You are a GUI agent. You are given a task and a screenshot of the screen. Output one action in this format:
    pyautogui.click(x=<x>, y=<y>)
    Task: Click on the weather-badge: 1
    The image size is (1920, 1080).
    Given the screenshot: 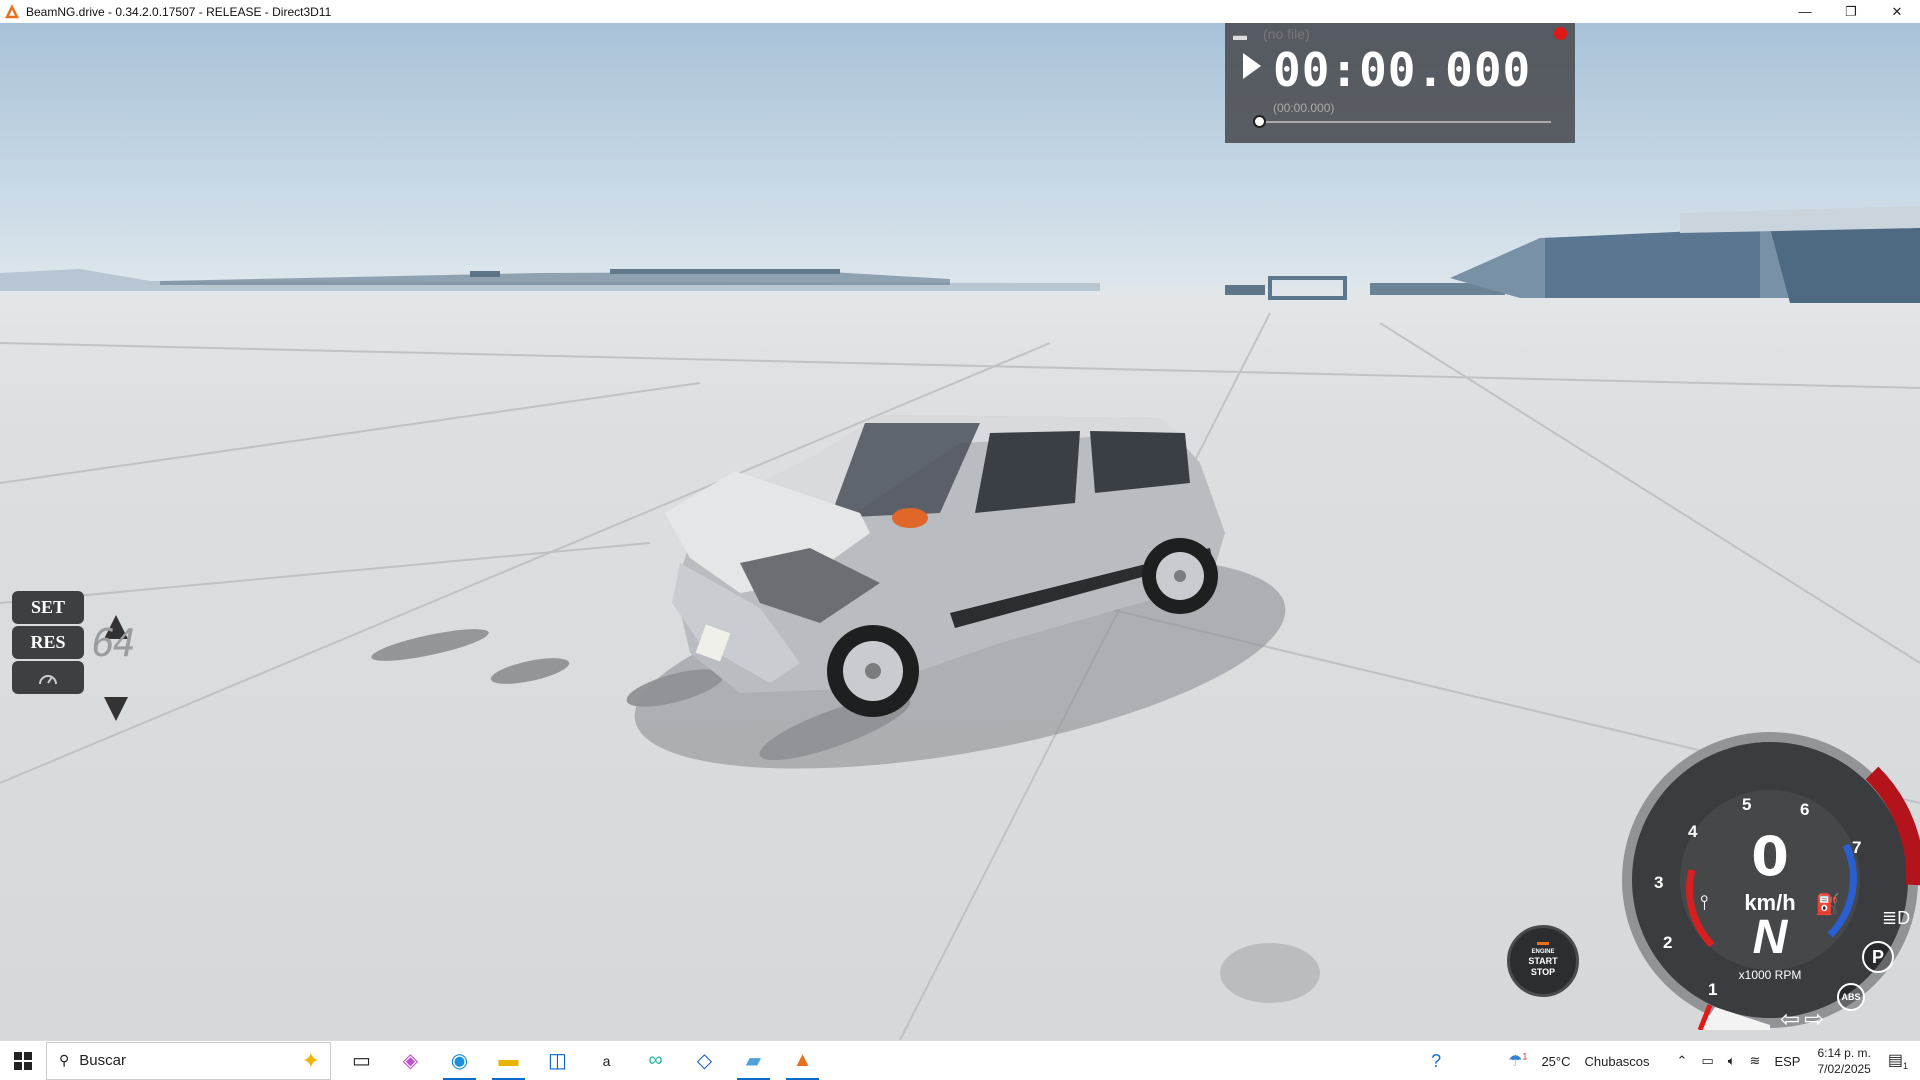 What is the action you would take?
    pyautogui.click(x=1525, y=1056)
    